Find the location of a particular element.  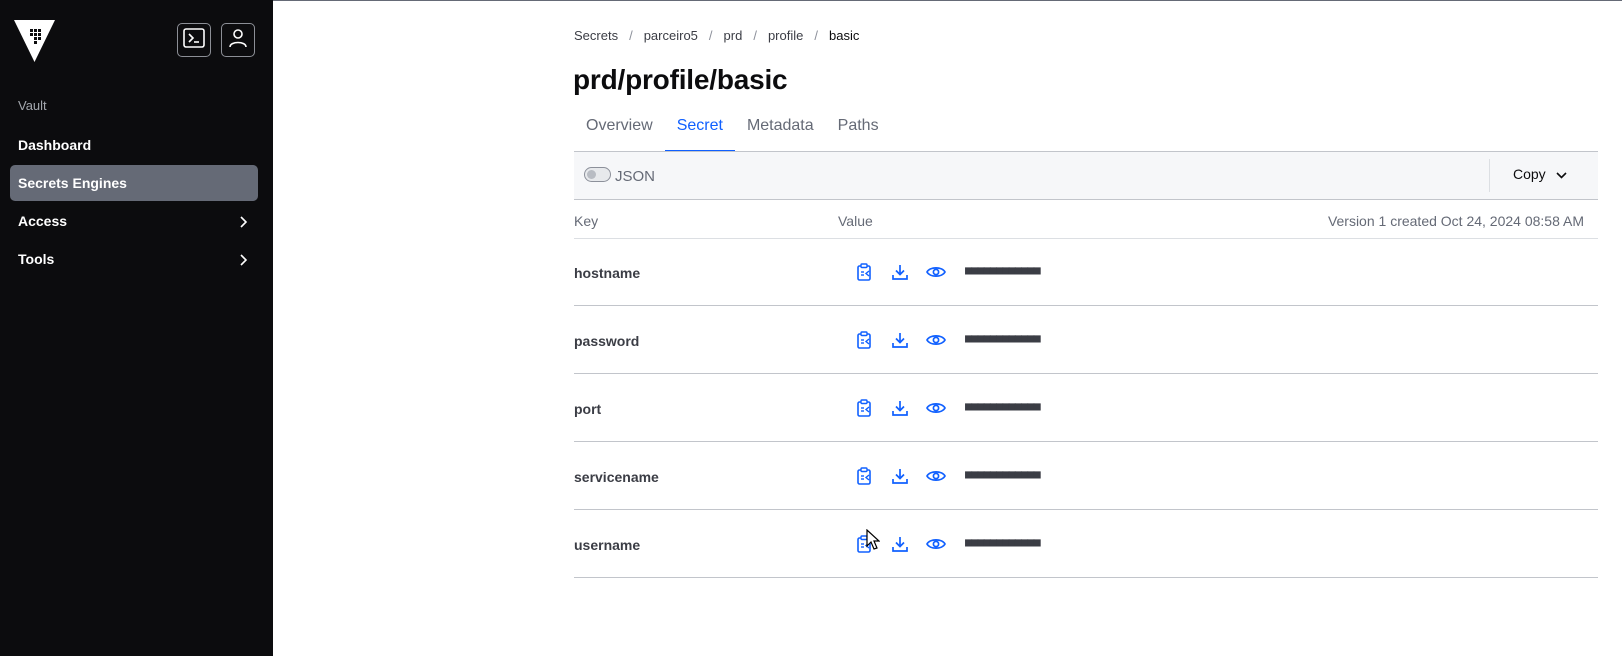

tab-bar: Overview Secret Metadata Paths is located at coordinates (732, 133).